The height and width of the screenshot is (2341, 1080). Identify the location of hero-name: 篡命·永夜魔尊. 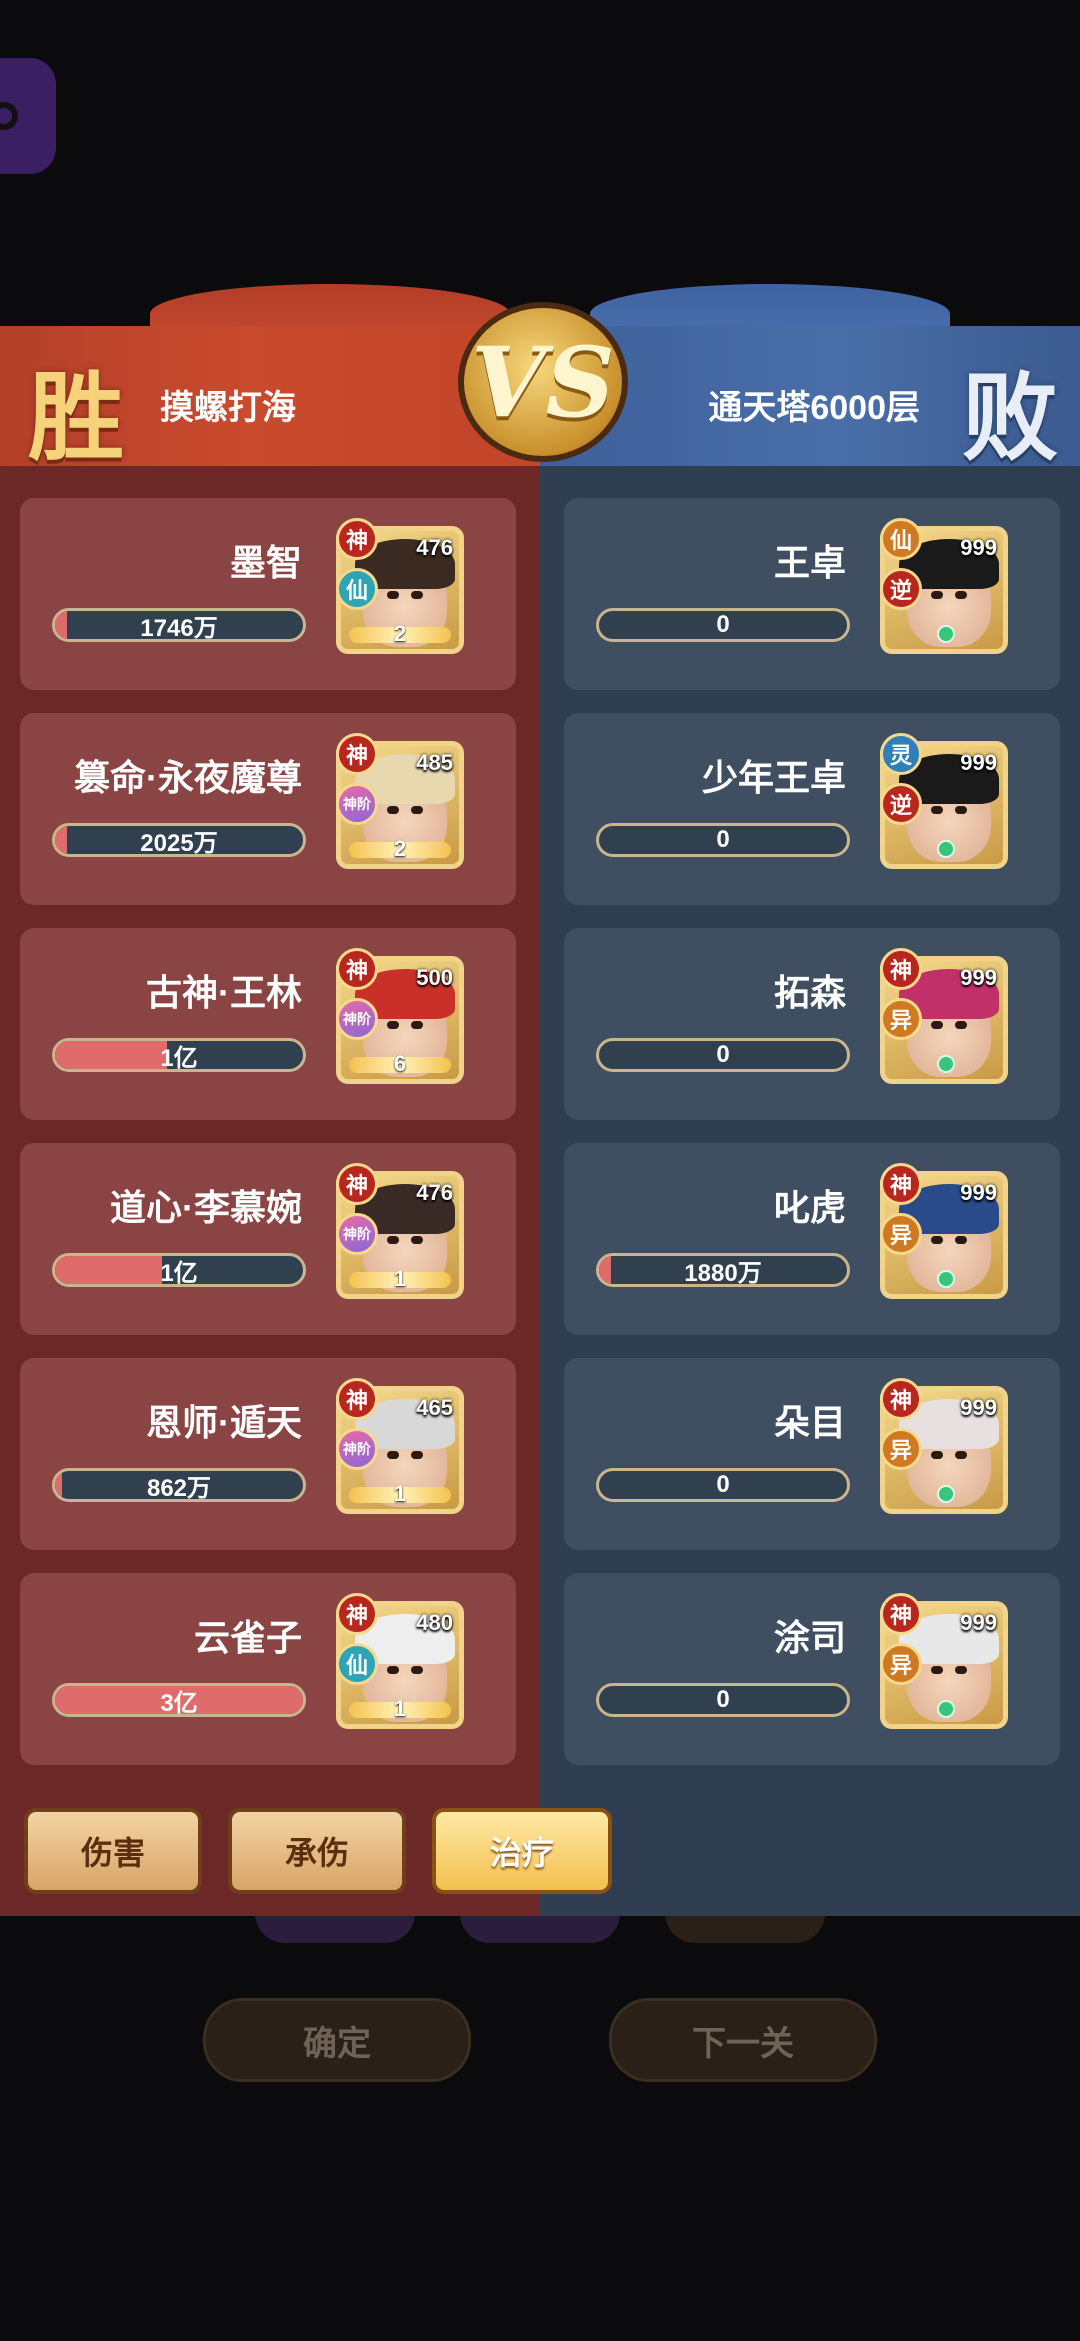
(188, 777).